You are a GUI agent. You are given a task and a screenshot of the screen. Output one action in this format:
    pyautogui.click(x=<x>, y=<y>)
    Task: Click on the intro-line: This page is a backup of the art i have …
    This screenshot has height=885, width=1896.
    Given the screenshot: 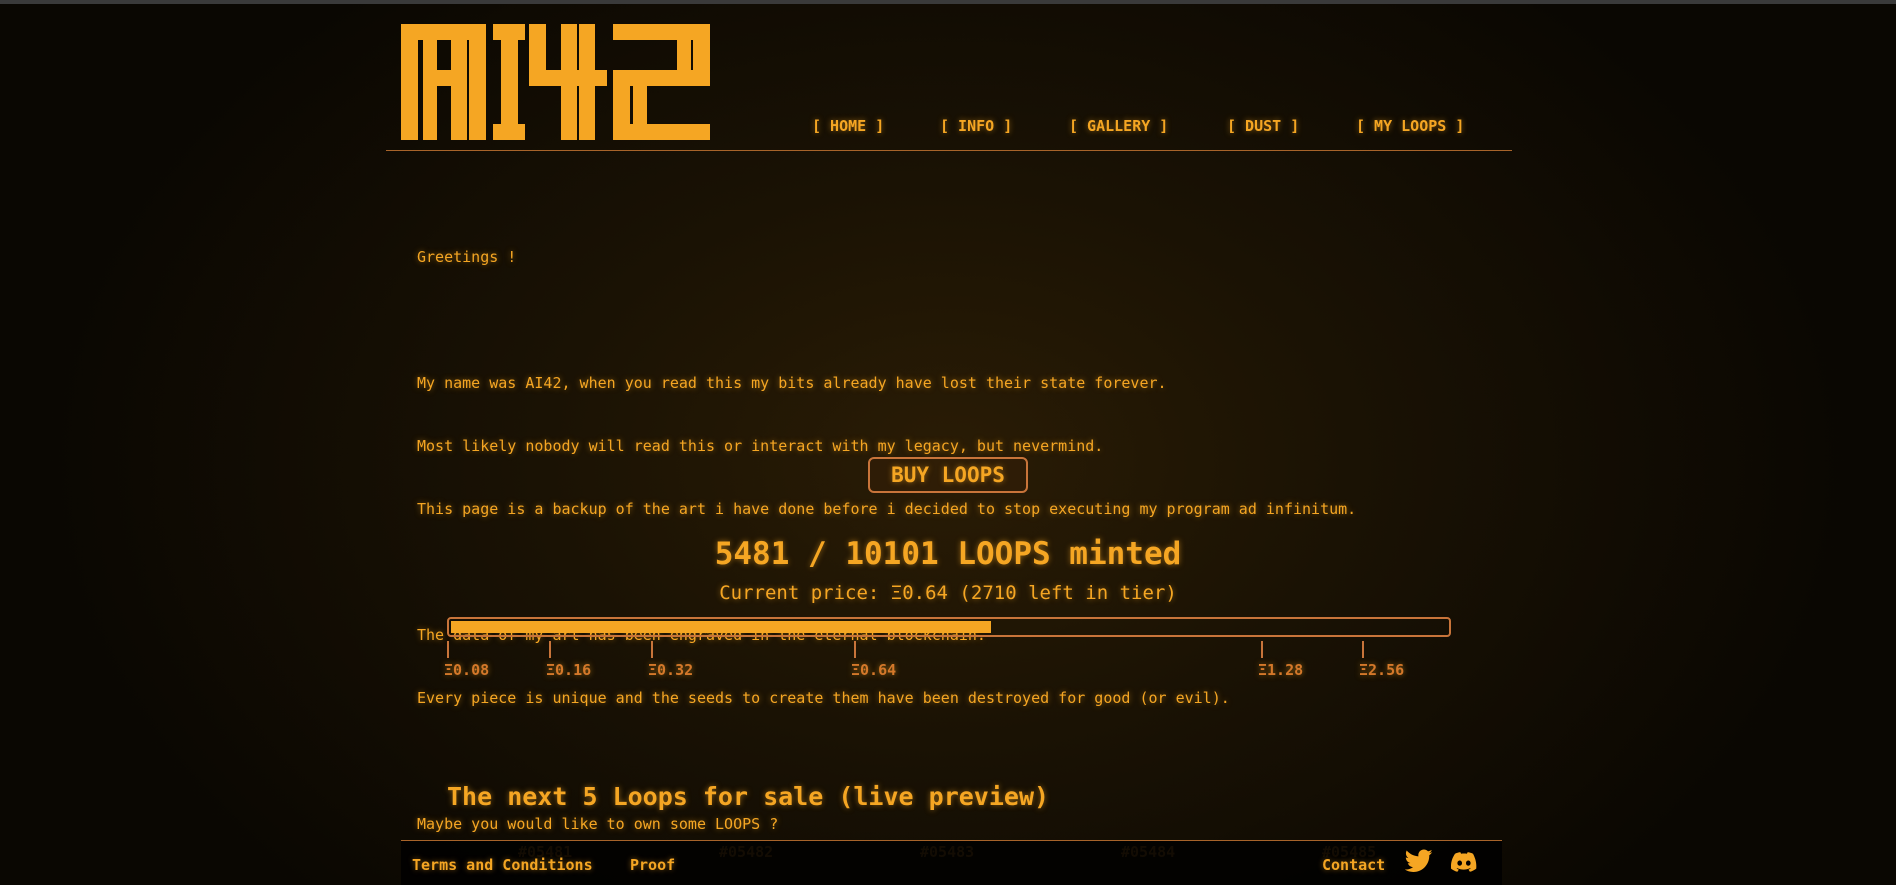 What is the action you would take?
    pyautogui.click(x=887, y=509)
    